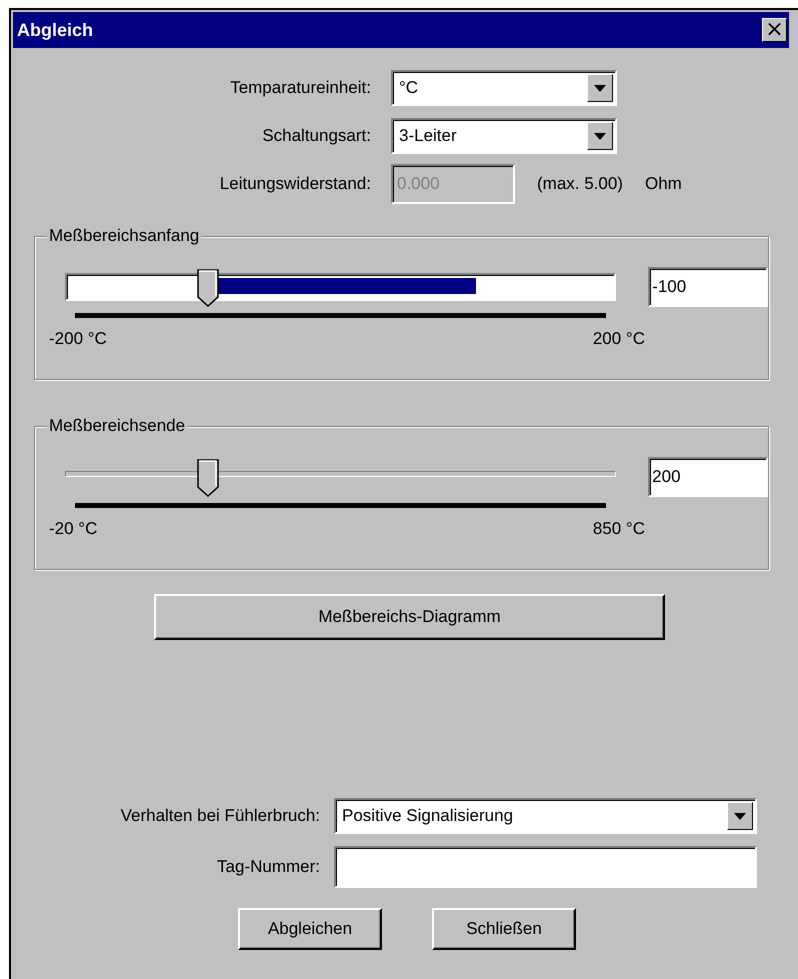 The height and width of the screenshot is (979, 798). What do you see at coordinates (78, 339) in the screenshot?
I see `scale-label: -200 °C` at bounding box center [78, 339].